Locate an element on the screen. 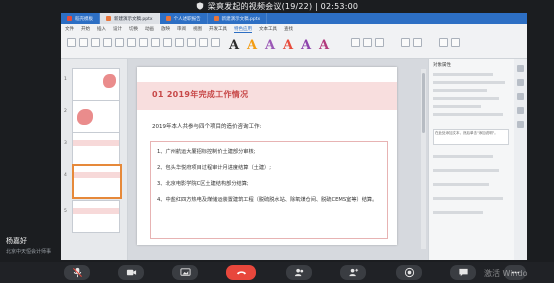 The image size is (554, 283). indent-button is located at coordinates (155, 42).